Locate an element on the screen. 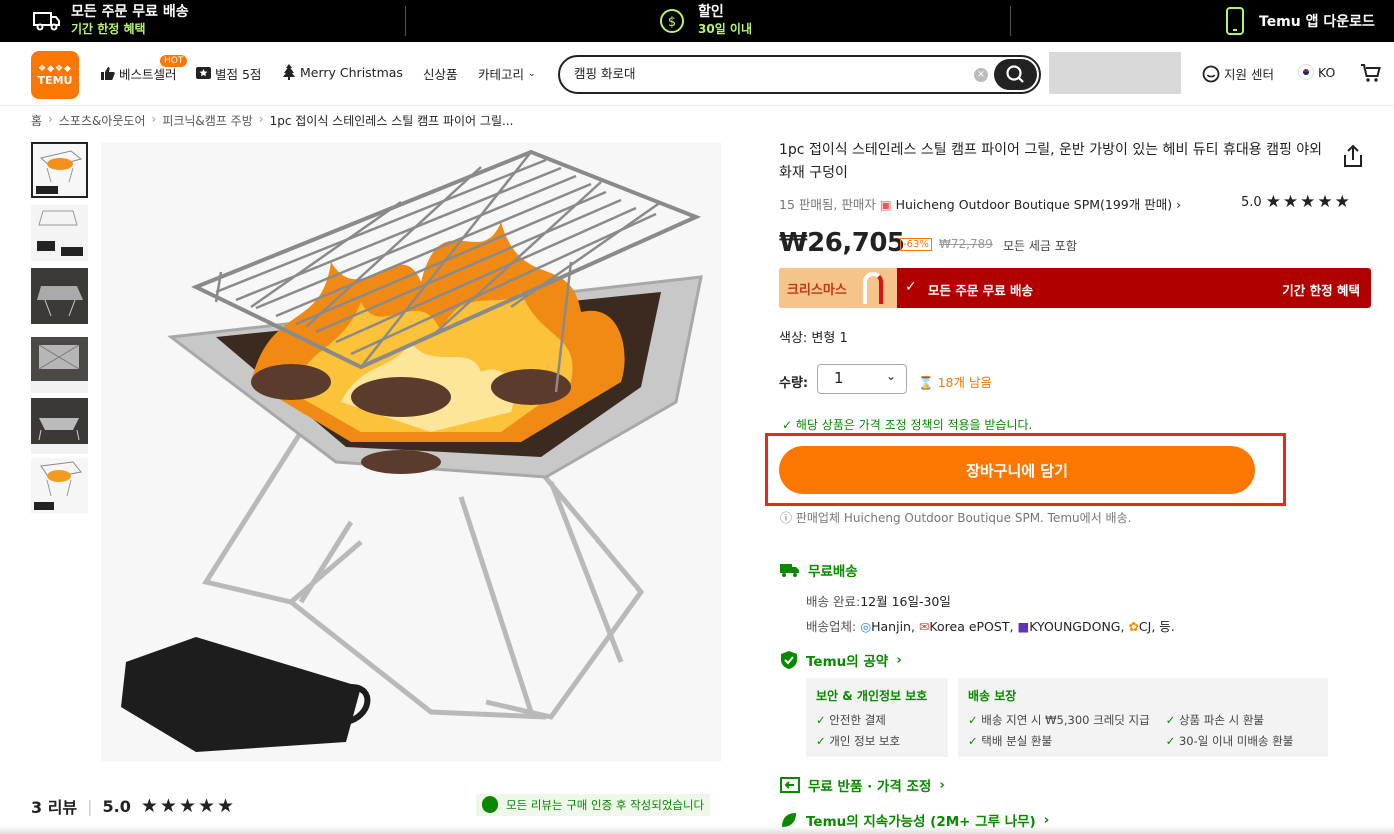 This screenshot has height=834, width=1394. language-label: KO is located at coordinates (1327, 72).